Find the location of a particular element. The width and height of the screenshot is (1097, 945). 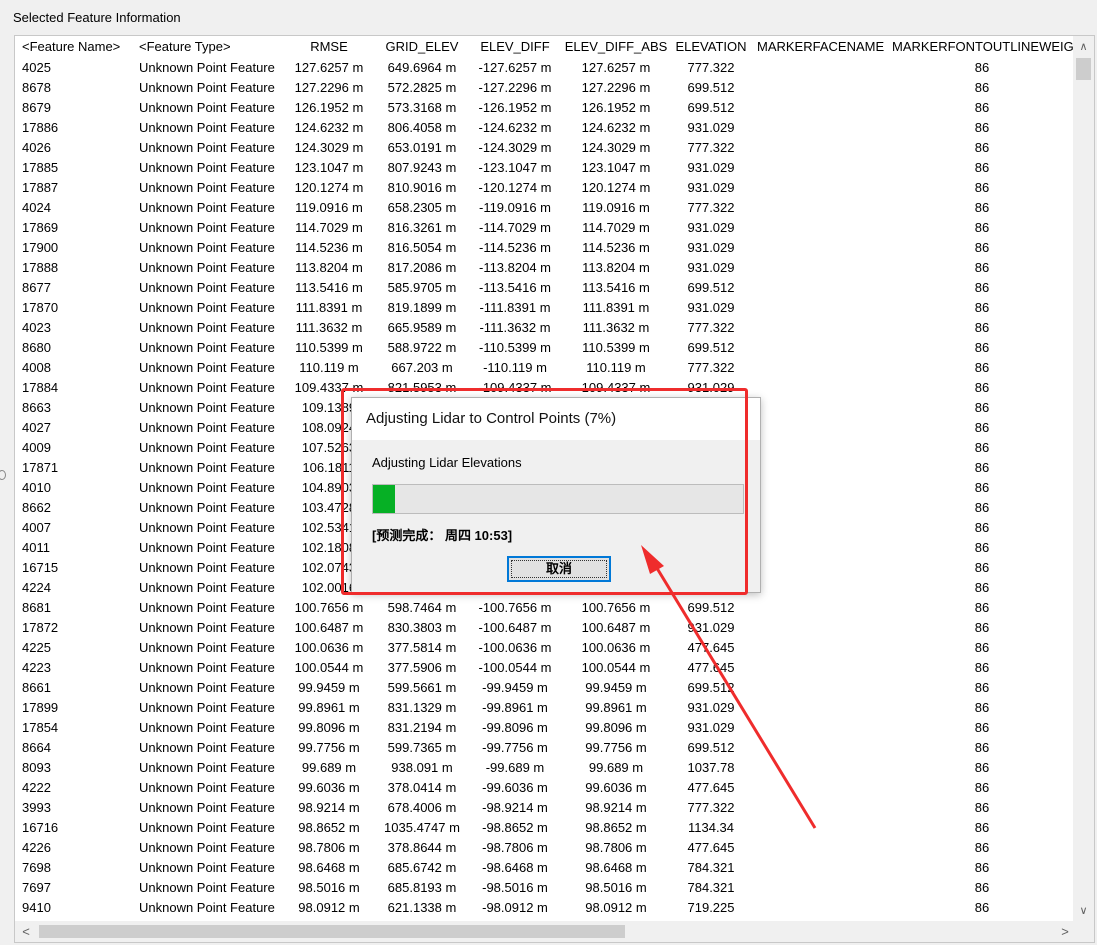

table-cell: -124.3029 m is located at coordinates (515, 147).